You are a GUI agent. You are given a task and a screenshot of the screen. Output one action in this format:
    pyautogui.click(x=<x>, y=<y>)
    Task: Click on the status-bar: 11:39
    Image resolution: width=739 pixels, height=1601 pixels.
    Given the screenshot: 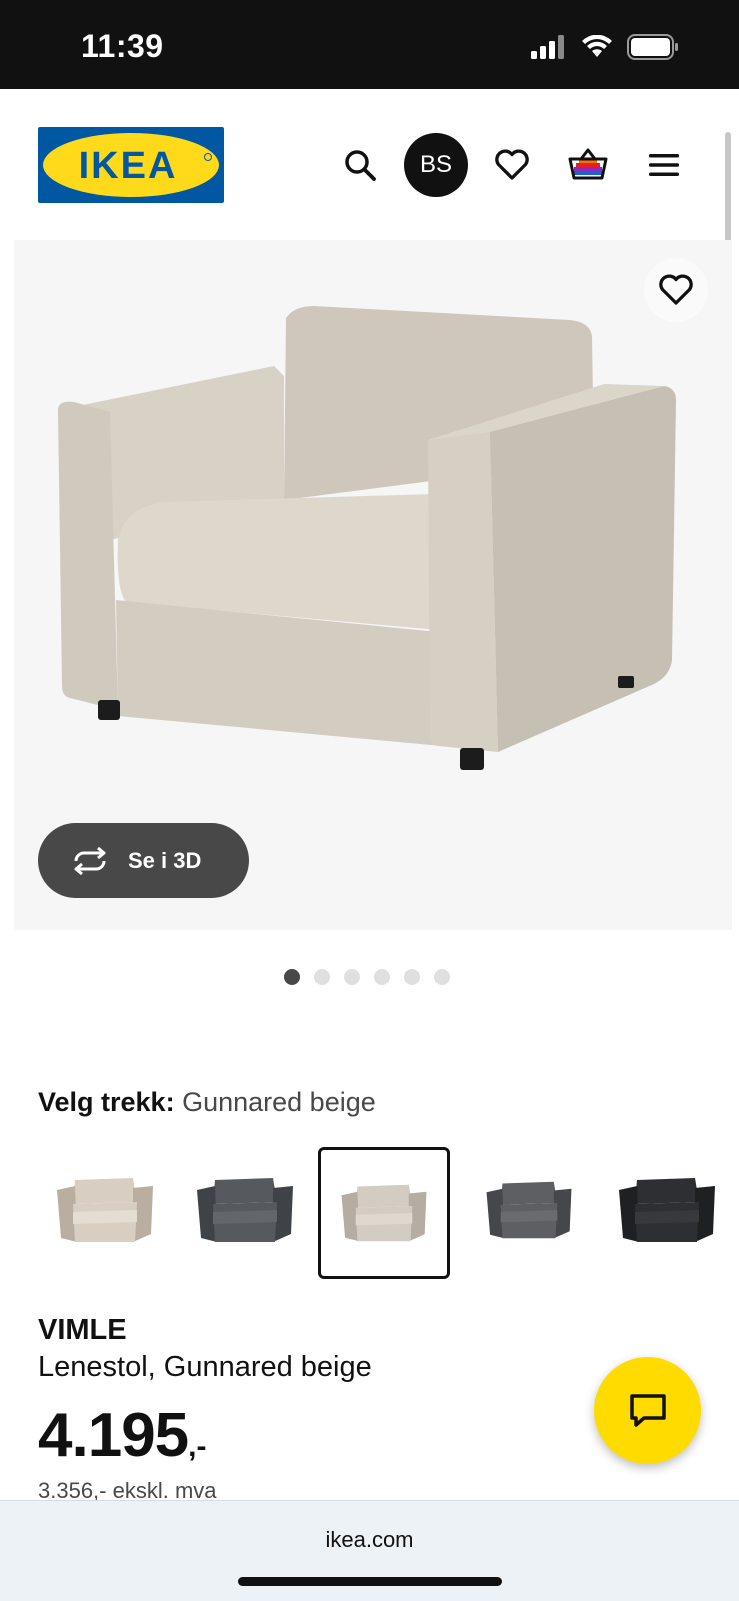 What is the action you would take?
    pyautogui.click(x=369, y=44)
    